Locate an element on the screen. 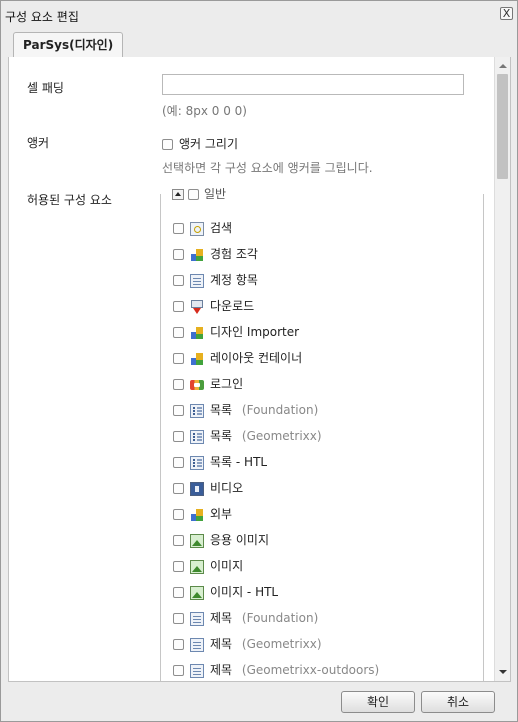 The height and width of the screenshot is (722, 518). item-label: 레이아웃 컨테이너 is located at coordinates (256, 358).